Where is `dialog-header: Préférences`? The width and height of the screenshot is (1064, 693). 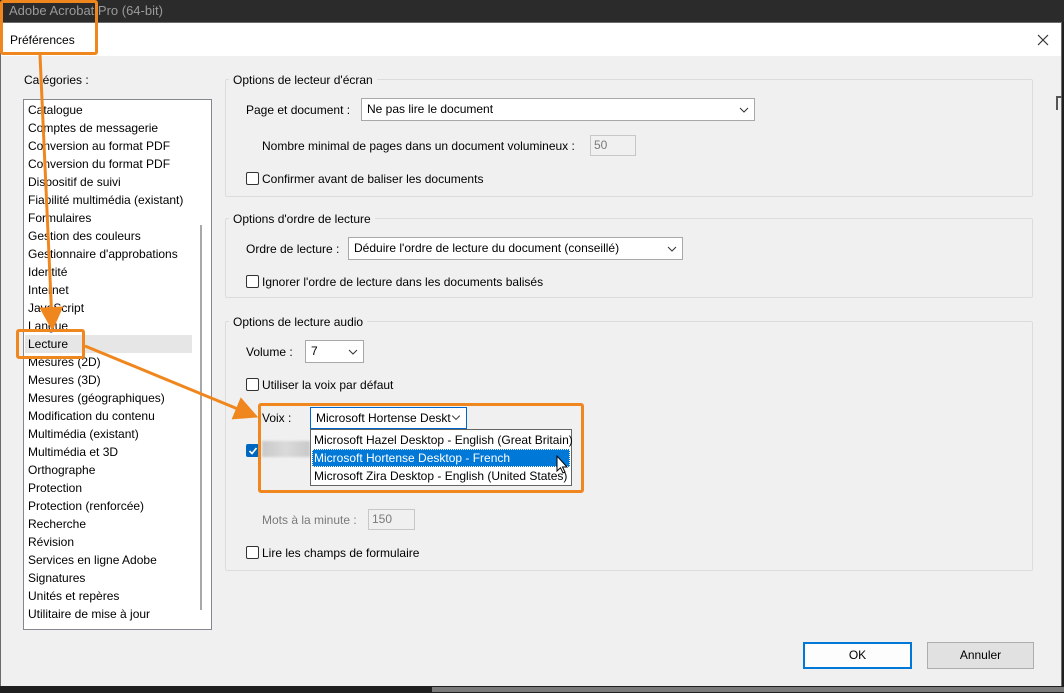 dialog-header: Préférences is located at coordinates (531, 39).